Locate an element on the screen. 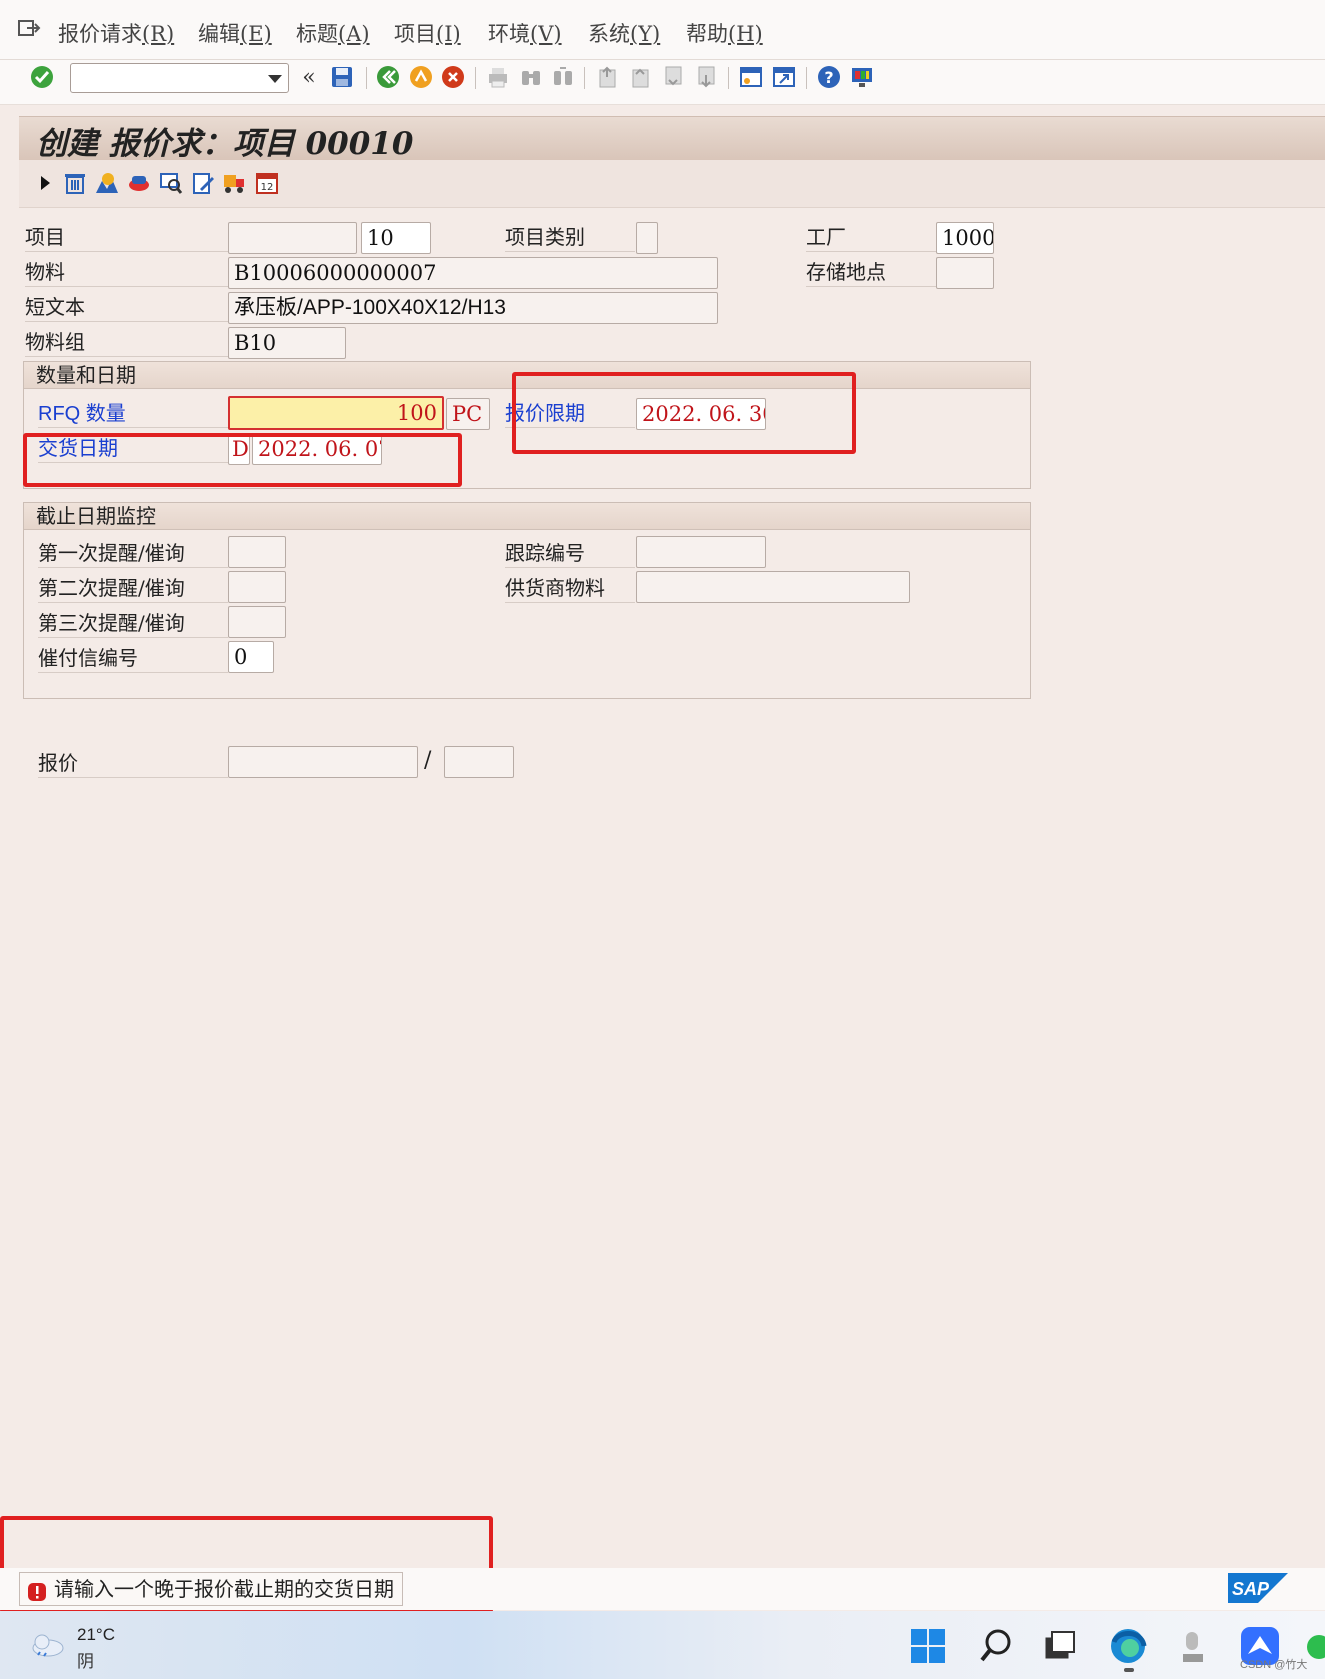 The image size is (1325, 1679). first-page-icon is located at coordinates (607, 77).